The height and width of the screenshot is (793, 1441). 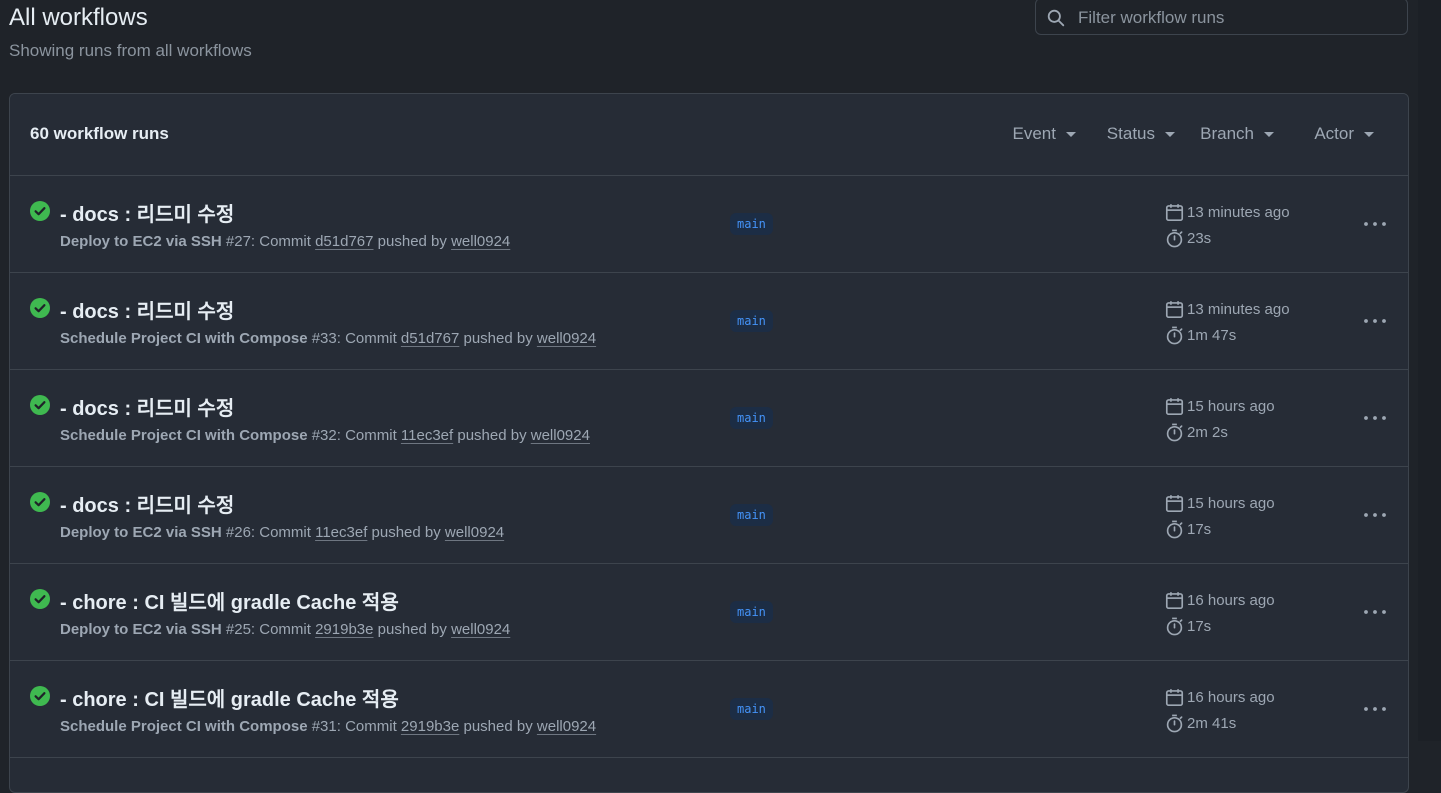 What do you see at coordinates (1220, 406) in the screenshot?
I see `run-time: 15 hours ago` at bounding box center [1220, 406].